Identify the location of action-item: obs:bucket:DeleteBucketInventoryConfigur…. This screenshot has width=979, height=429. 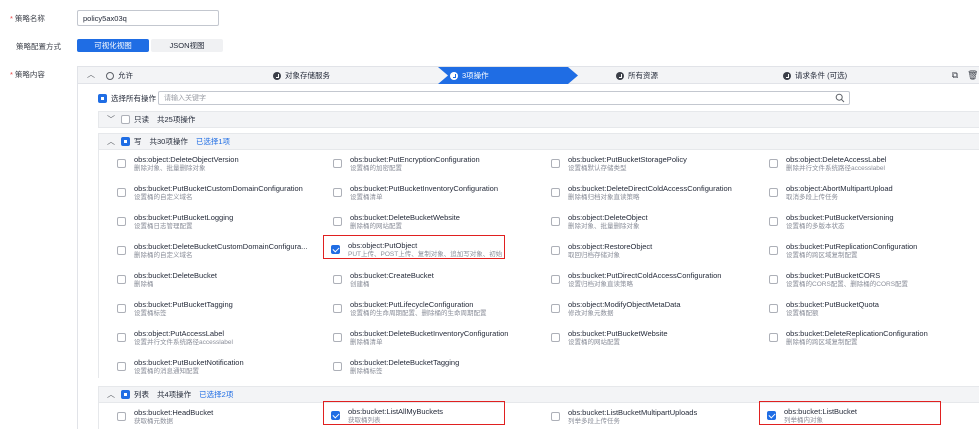
(427, 335).